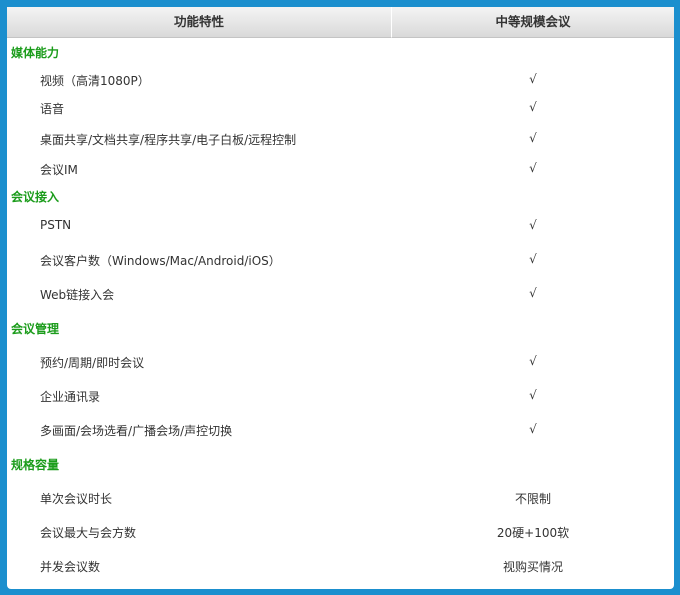  I want to click on row-feature: 桌面共享/文档共享/程序共享/电子白板/远程控制, so click(168, 140).